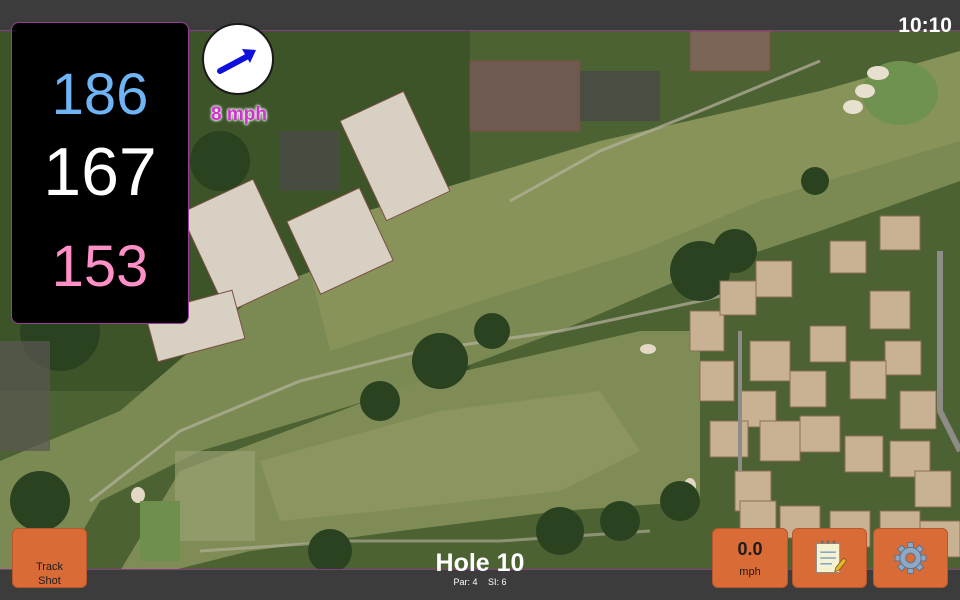 This screenshot has width=960, height=600. What do you see at coordinates (497, 582) in the screenshot?
I see `hole-stroke-index: SI: 6` at bounding box center [497, 582].